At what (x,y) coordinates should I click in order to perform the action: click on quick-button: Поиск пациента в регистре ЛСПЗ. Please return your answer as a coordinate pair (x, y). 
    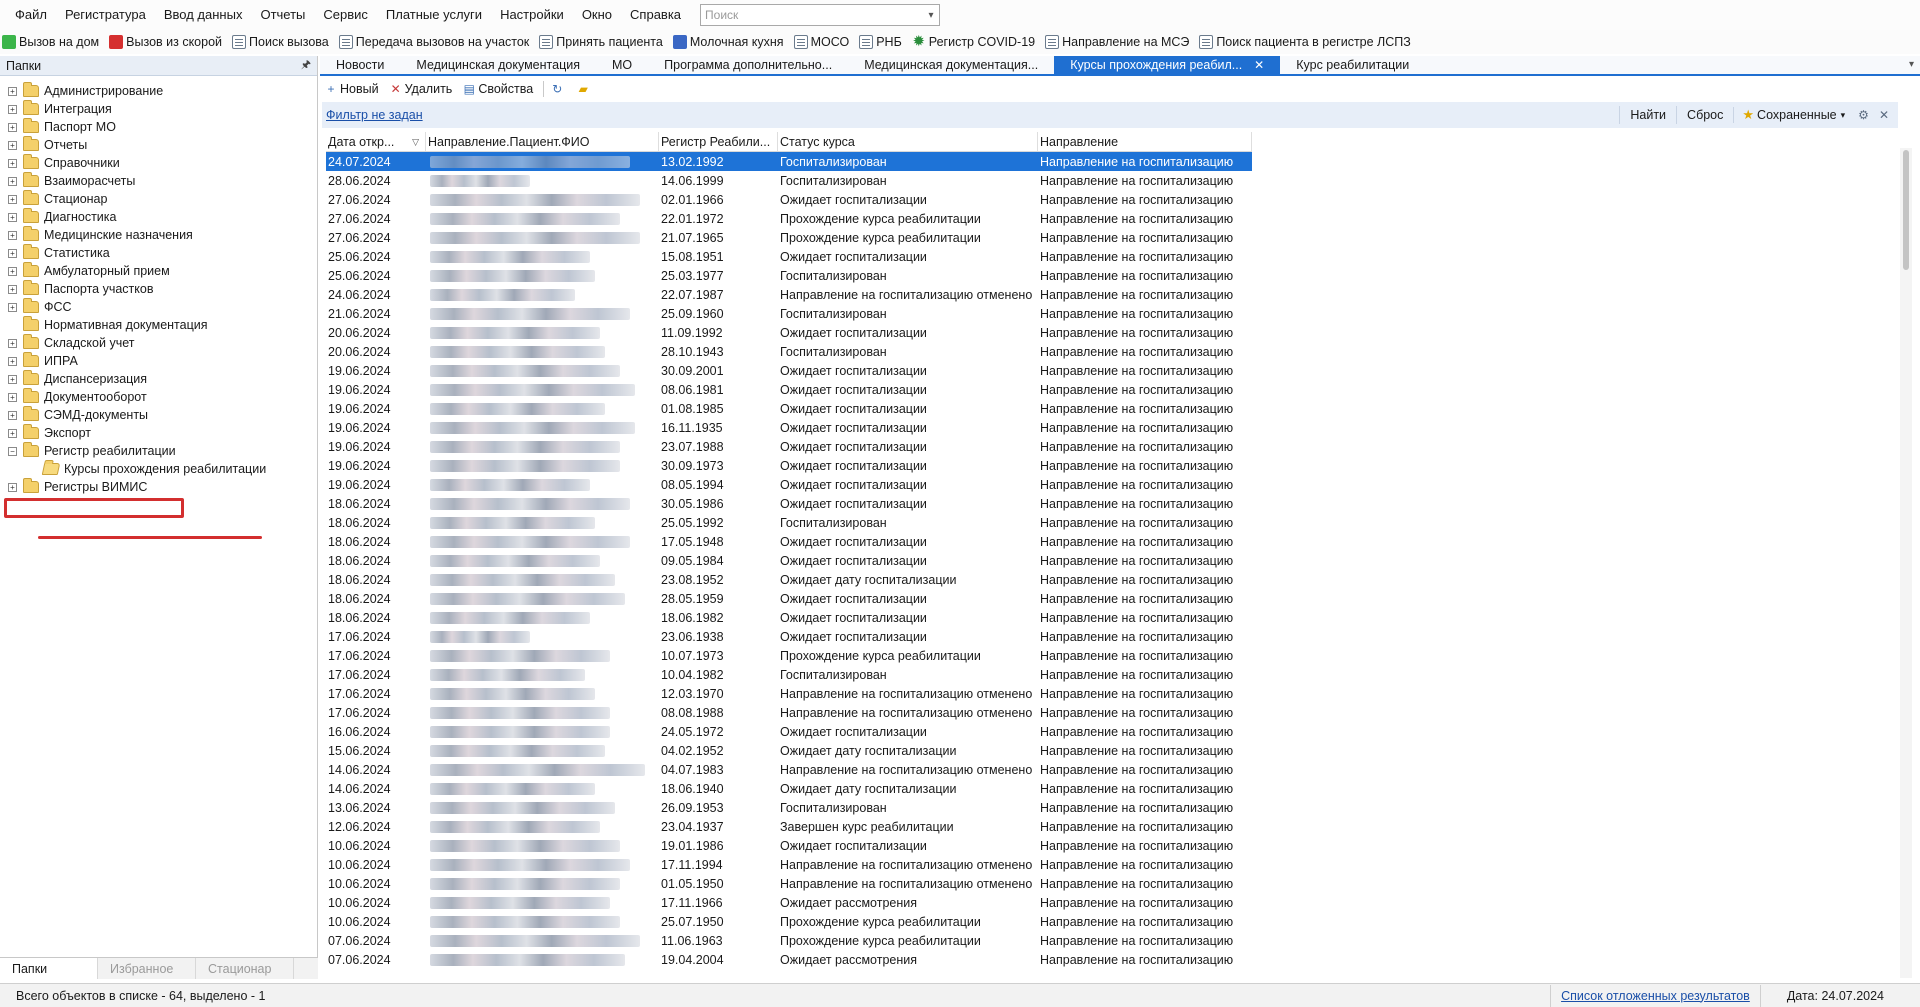
    Looking at the image, I should click on (1305, 42).